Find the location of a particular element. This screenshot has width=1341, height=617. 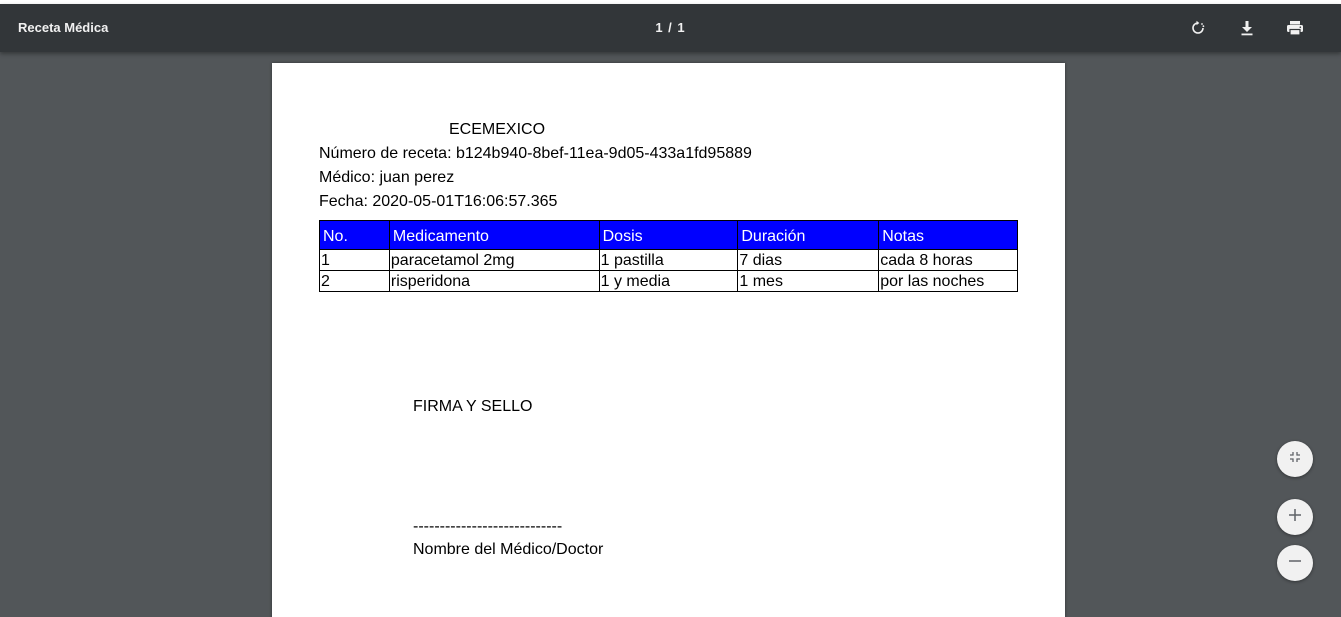

download-button is located at coordinates (1247, 28).